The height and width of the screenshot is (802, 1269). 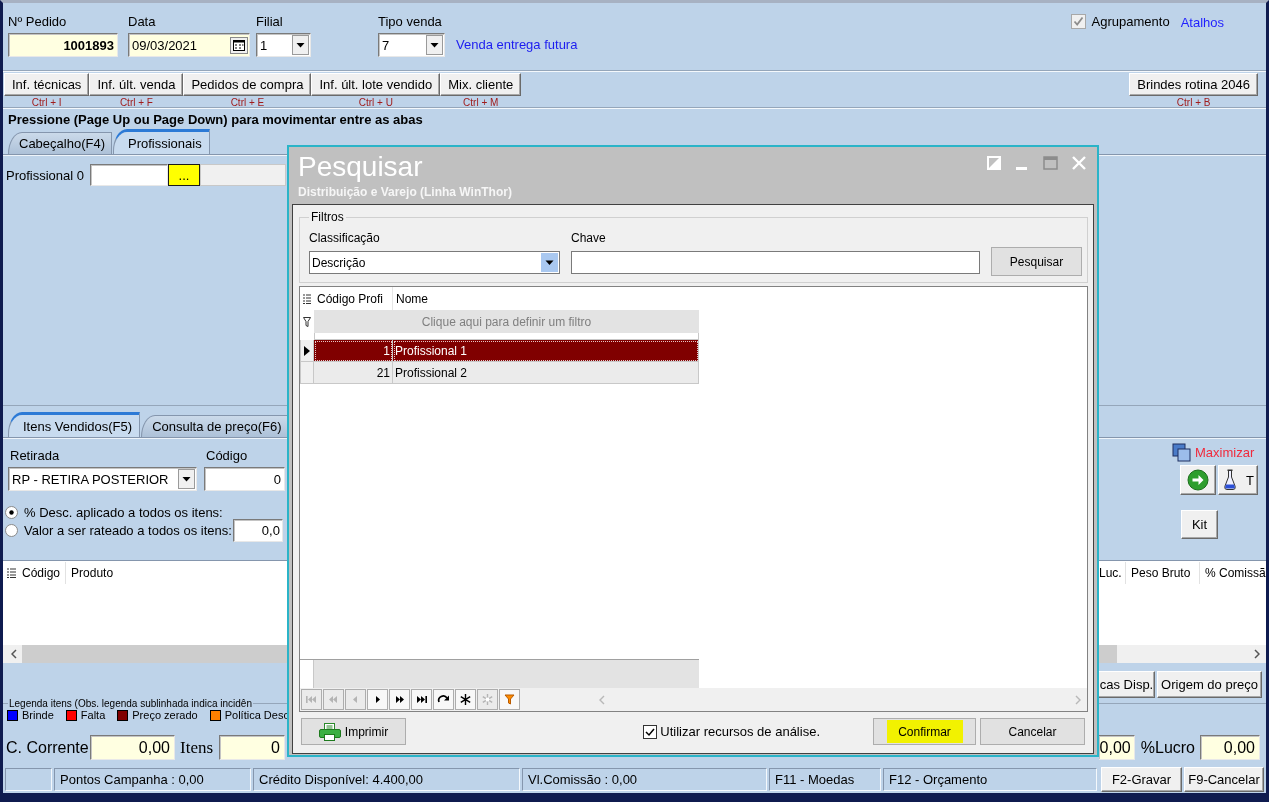 What do you see at coordinates (1130, 21) in the screenshot?
I see `grouping-label: Agrupamento` at bounding box center [1130, 21].